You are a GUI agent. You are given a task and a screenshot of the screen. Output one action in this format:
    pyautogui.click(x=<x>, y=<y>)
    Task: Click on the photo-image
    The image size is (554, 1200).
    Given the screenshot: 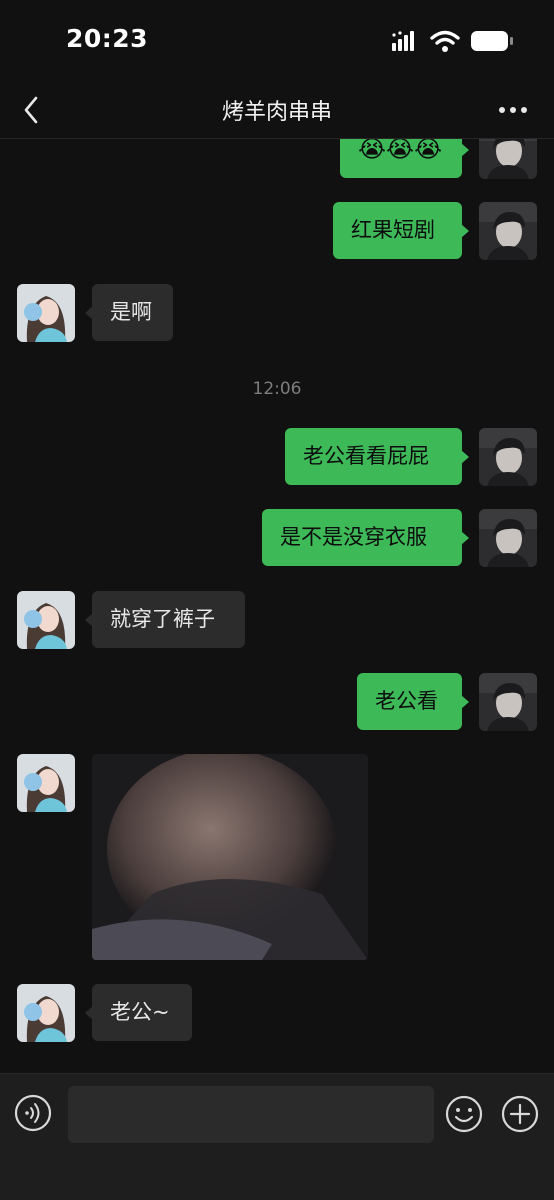 What is the action you would take?
    pyautogui.click(x=230, y=857)
    